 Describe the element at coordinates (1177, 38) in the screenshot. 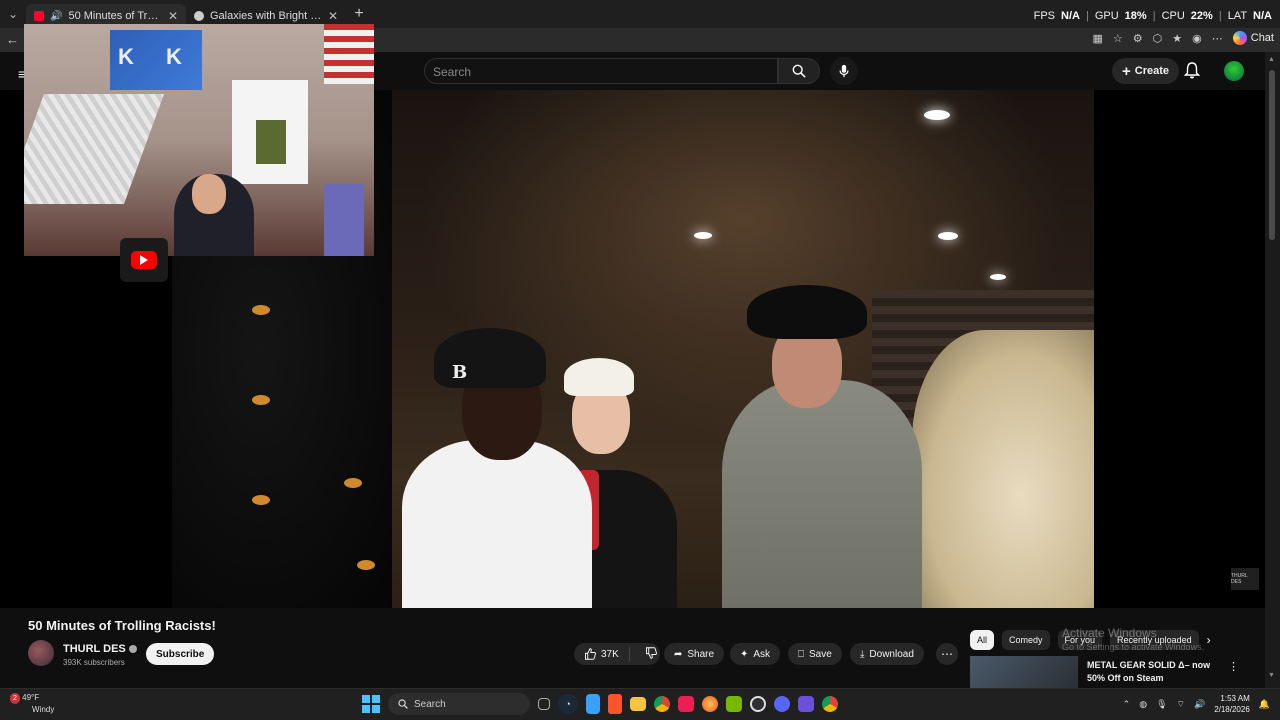

I see `favorites-icon: ★` at that location.